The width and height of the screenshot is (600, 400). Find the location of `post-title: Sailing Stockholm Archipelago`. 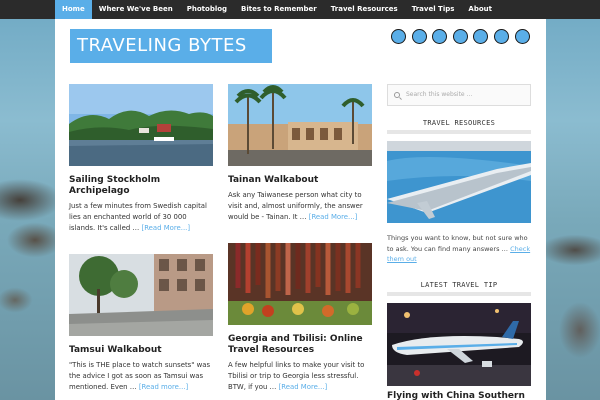

post-title: Sailing Stockholm Archipelago is located at coordinates (141, 186).